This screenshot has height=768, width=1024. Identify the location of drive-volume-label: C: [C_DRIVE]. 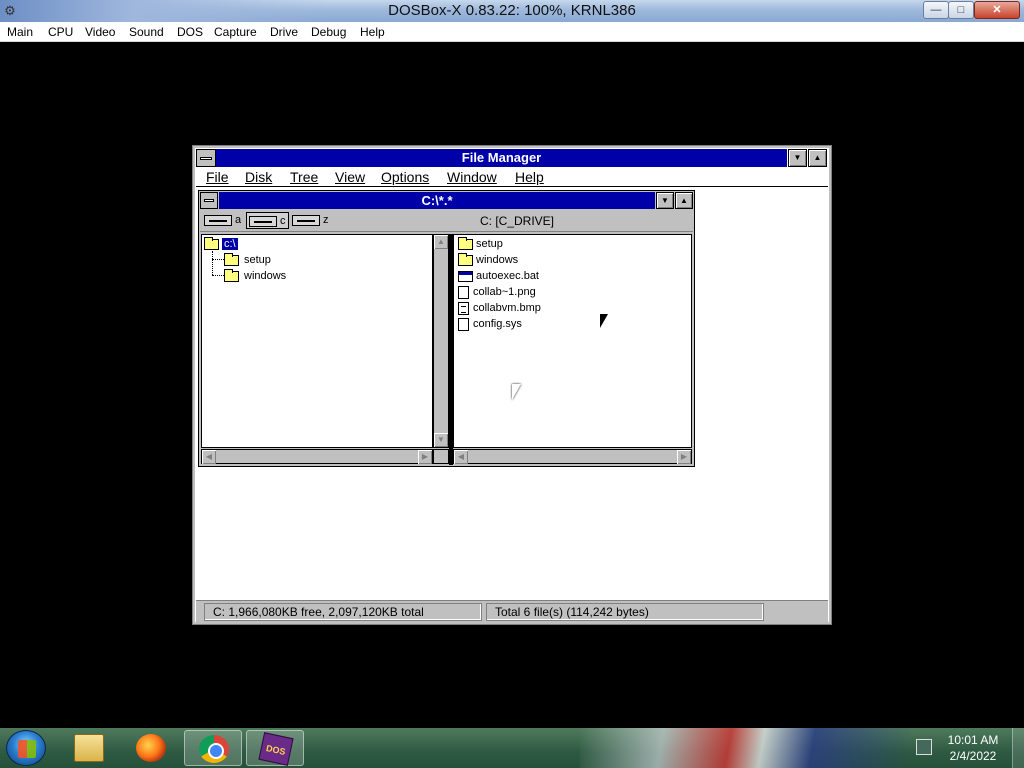
(517, 221).